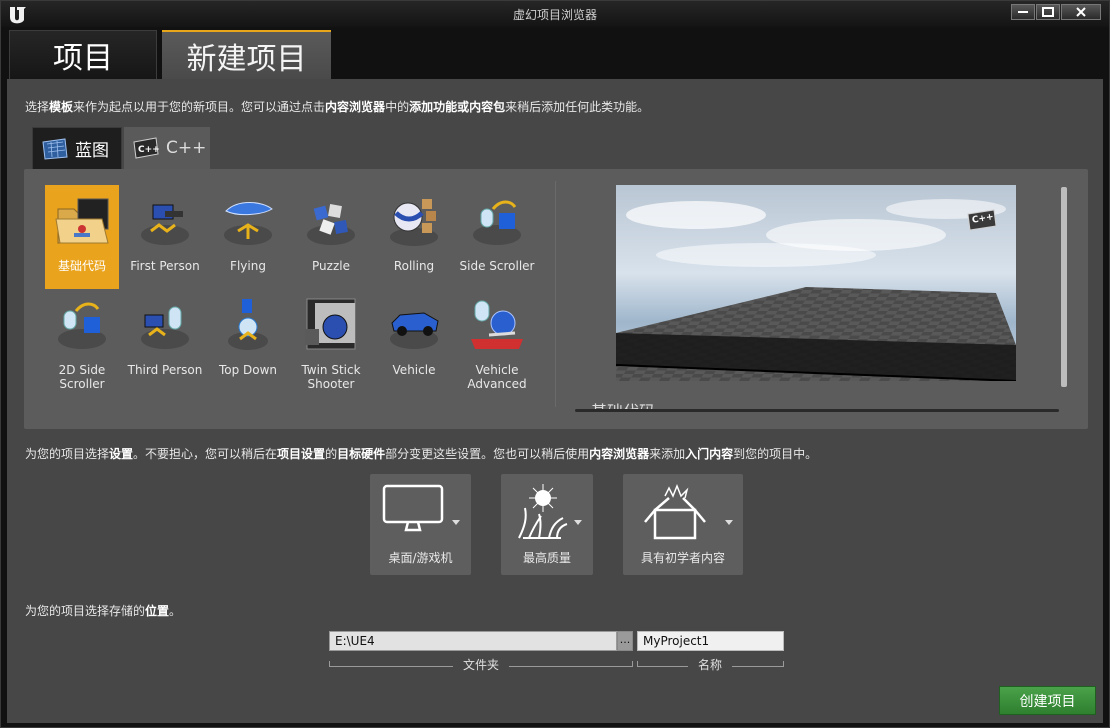 This screenshot has height=728, width=1110. I want to click on first-person-icon, so click(165, 224).